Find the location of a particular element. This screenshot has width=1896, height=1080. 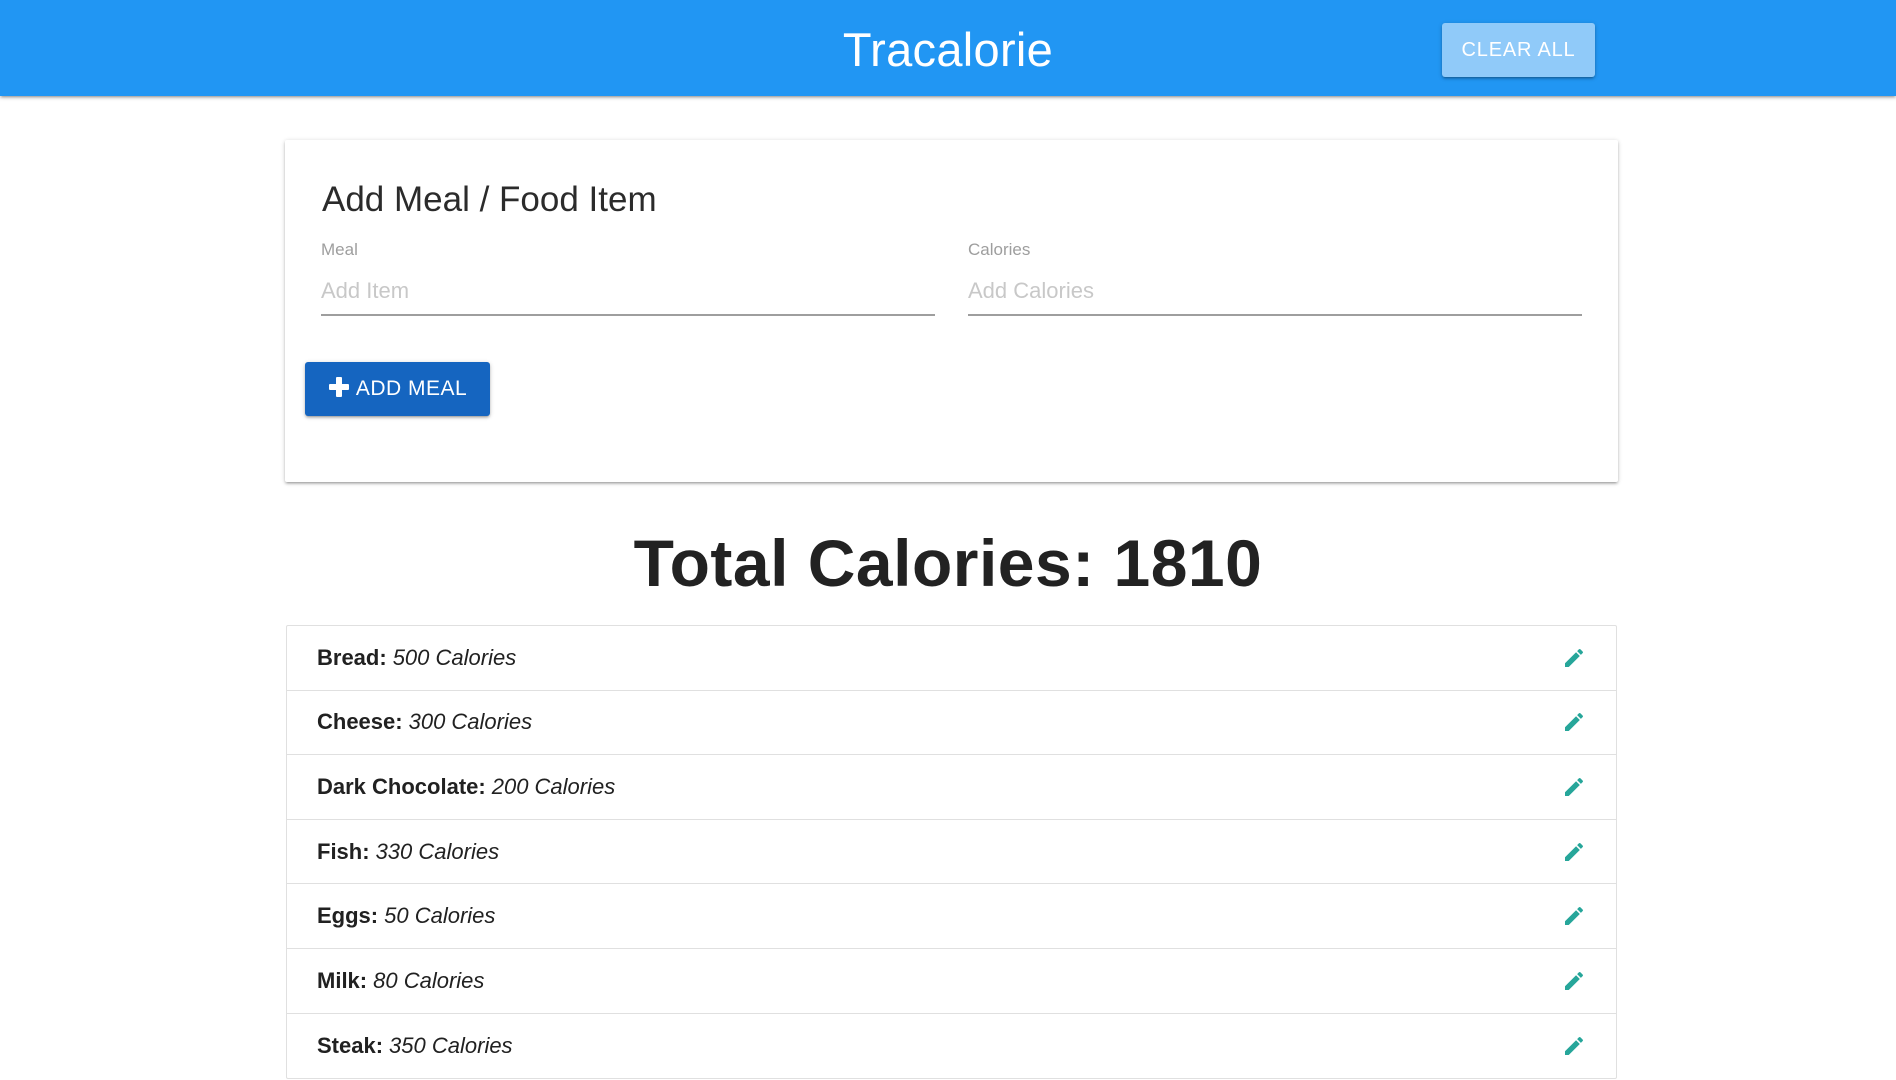

calories-field: Calories is located at coordinates (1275, 285).